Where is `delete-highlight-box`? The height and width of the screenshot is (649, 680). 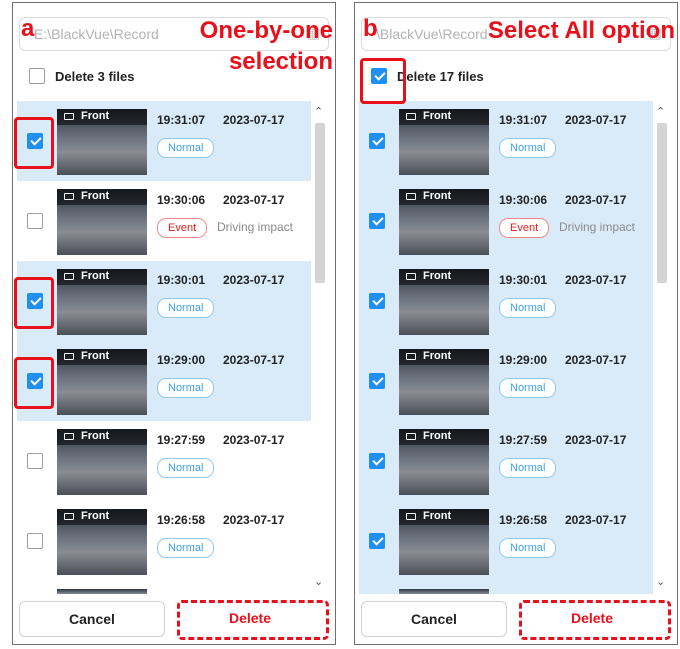
delete-highlight-box is located at coordinates (595, 620).